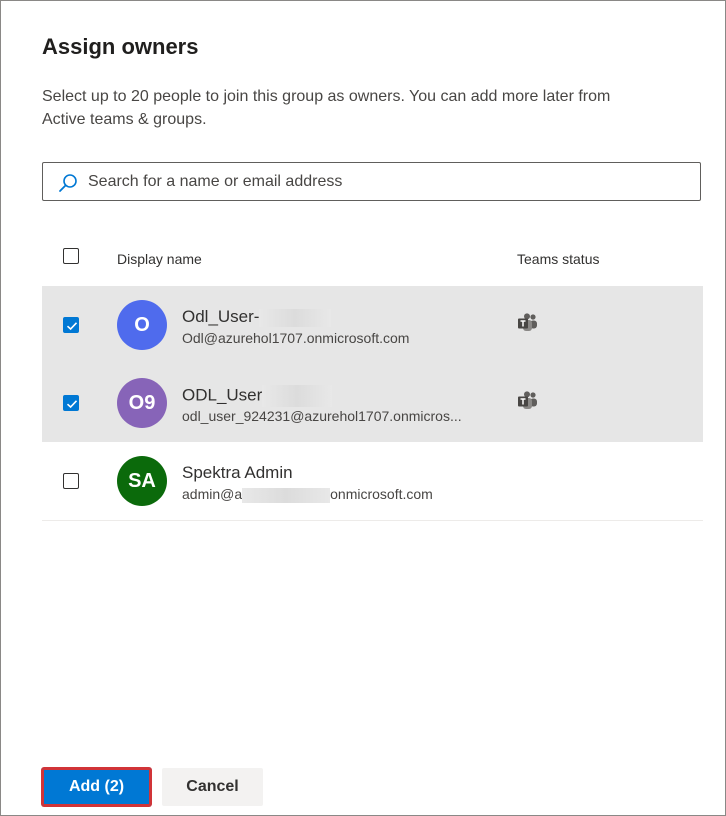 The width and height of the screenshot is (726, 816). I want to click on user-email-prefix: admin@a, so click(212, 494).